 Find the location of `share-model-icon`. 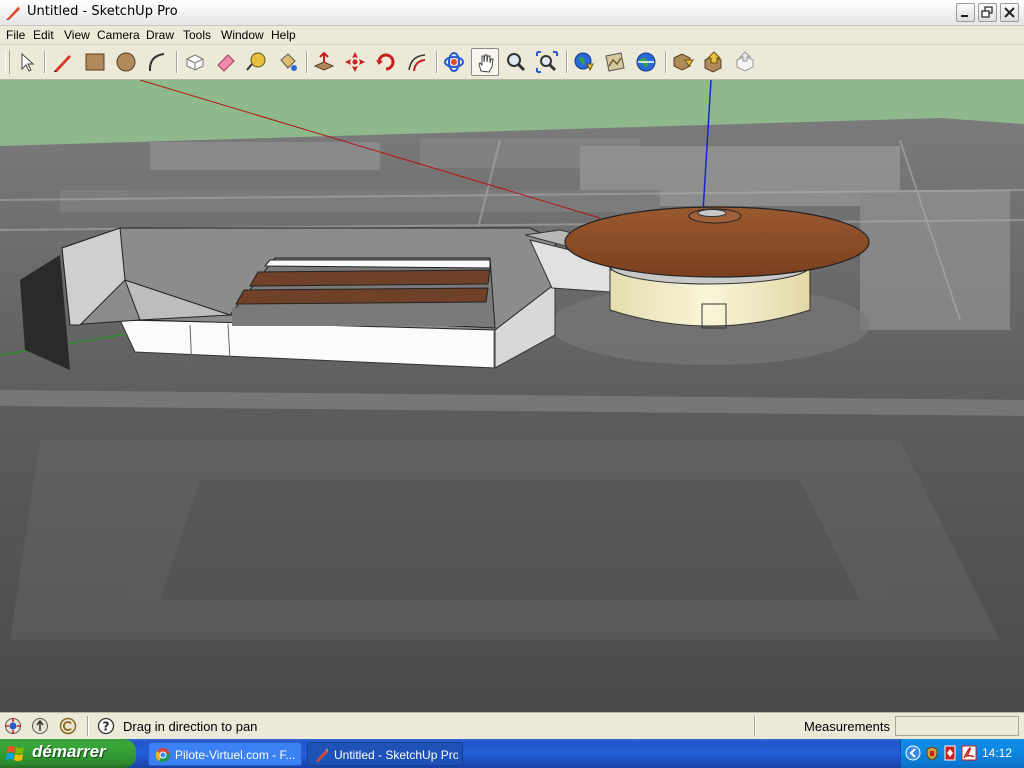

share-model-icon is located at coordinates (713, 62).